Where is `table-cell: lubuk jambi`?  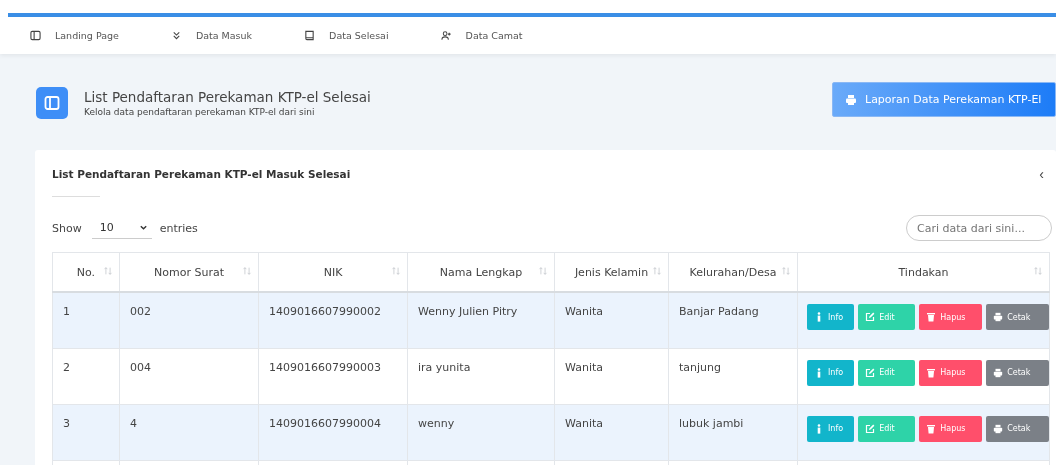 table-cell: lubuk jambi is located at coordinates (733, 432).